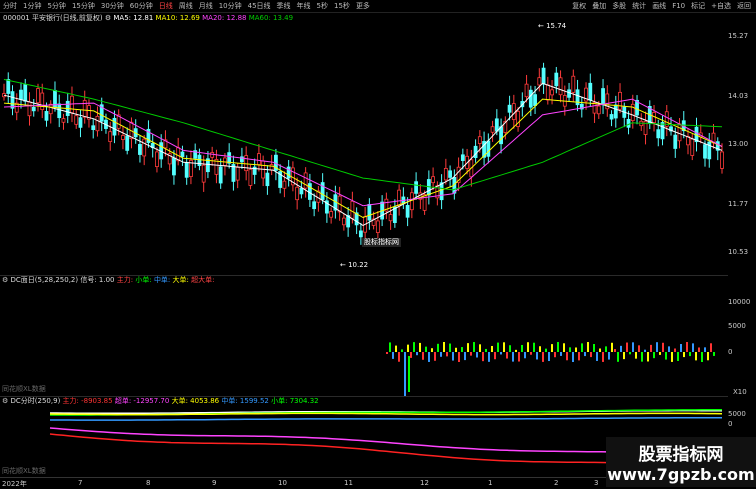 Image resolution: width=756 pixels, height=489 pixels. What do you see at coordinates (10, 6) in the screenshot?
I see `period-tab-0: 分时` at bounding box center [10, 6].